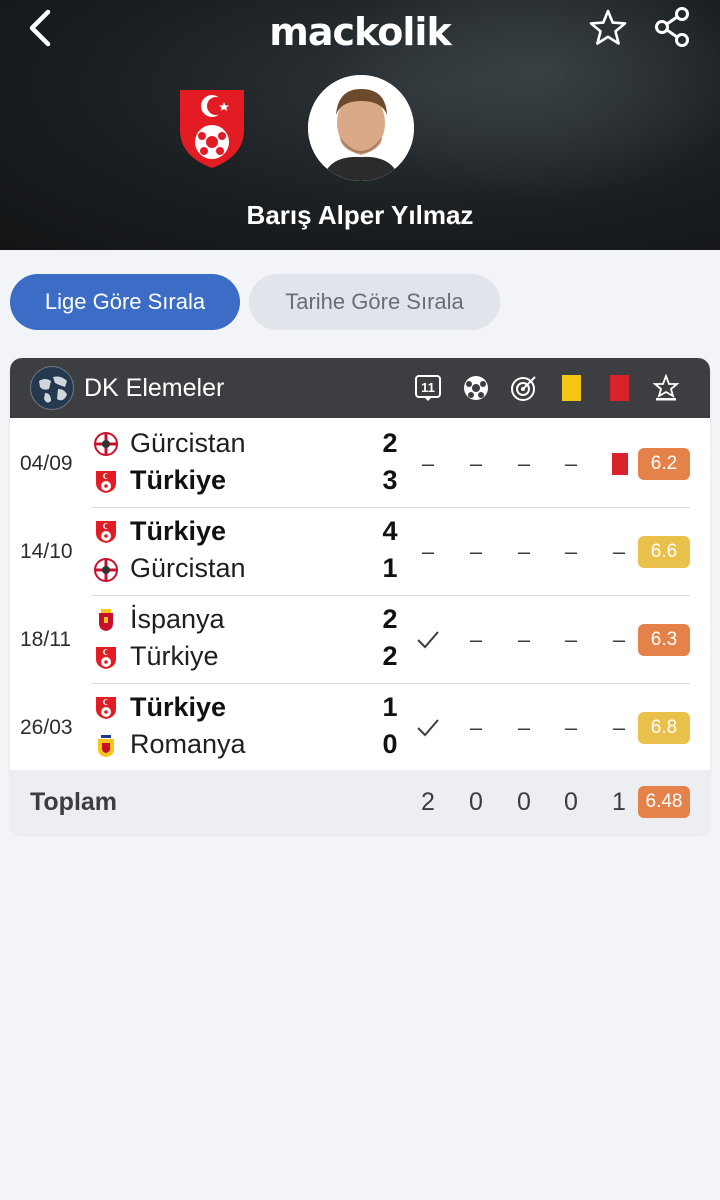  I want to click on favorite-button, so click(608, 28).